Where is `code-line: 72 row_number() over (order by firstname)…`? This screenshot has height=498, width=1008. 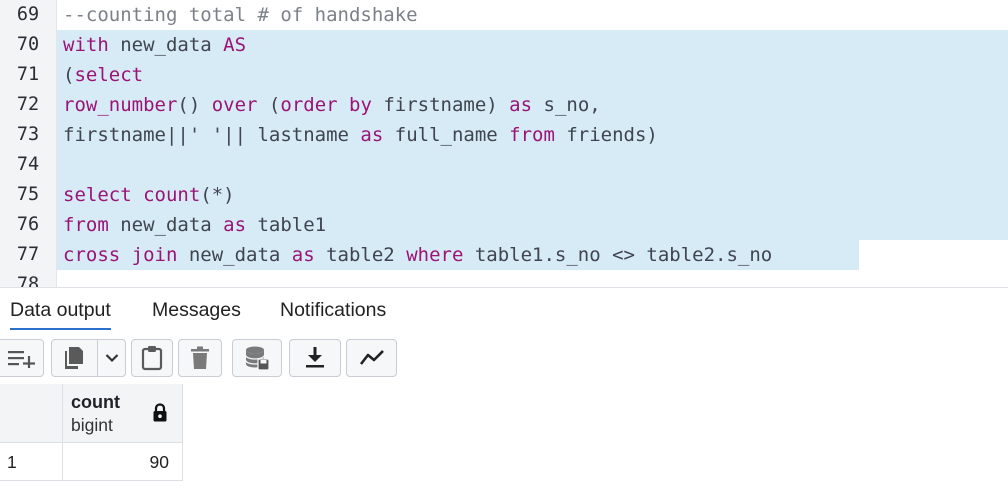 code-line: 72 row_number() over (order by firstname)… is located at coordinates (504, 105).